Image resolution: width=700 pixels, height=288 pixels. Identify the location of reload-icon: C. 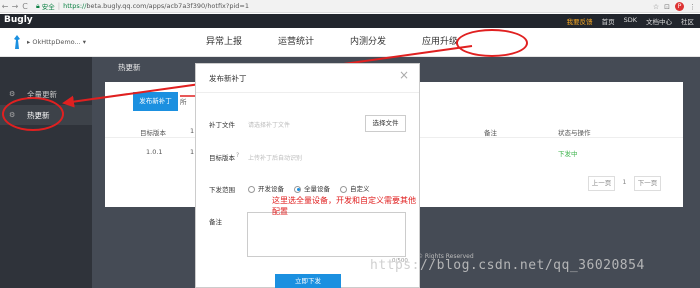
(25, 6).